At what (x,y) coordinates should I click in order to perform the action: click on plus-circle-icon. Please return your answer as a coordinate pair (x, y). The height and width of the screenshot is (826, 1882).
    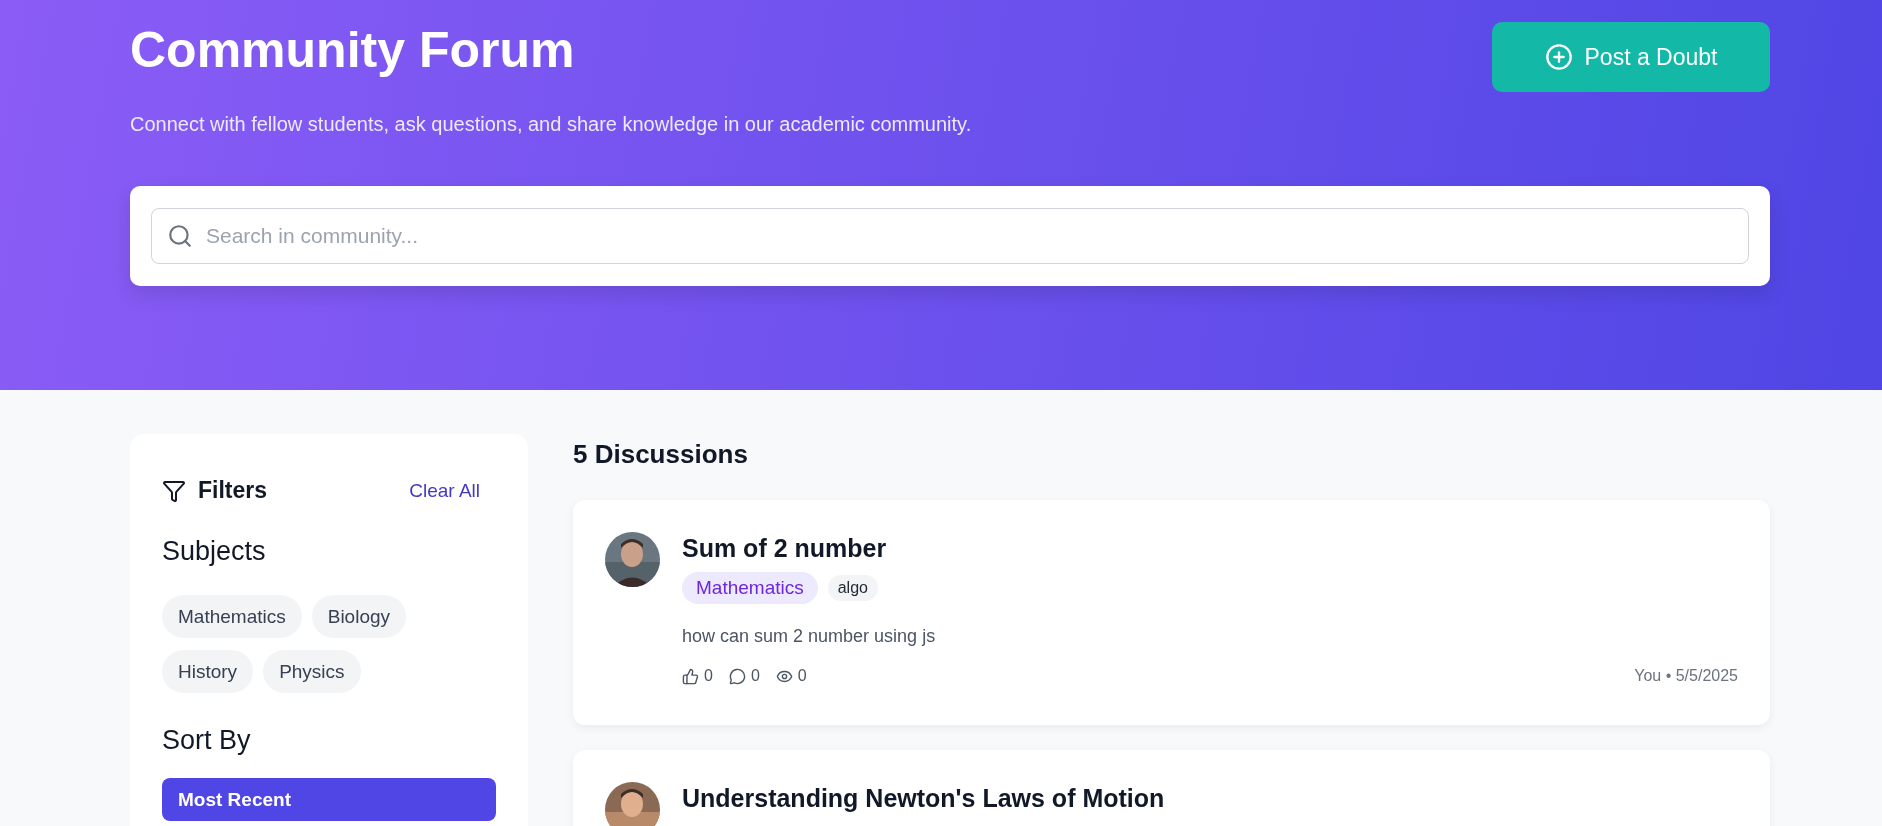
    Looking at the image, I should click on (1558, 57).